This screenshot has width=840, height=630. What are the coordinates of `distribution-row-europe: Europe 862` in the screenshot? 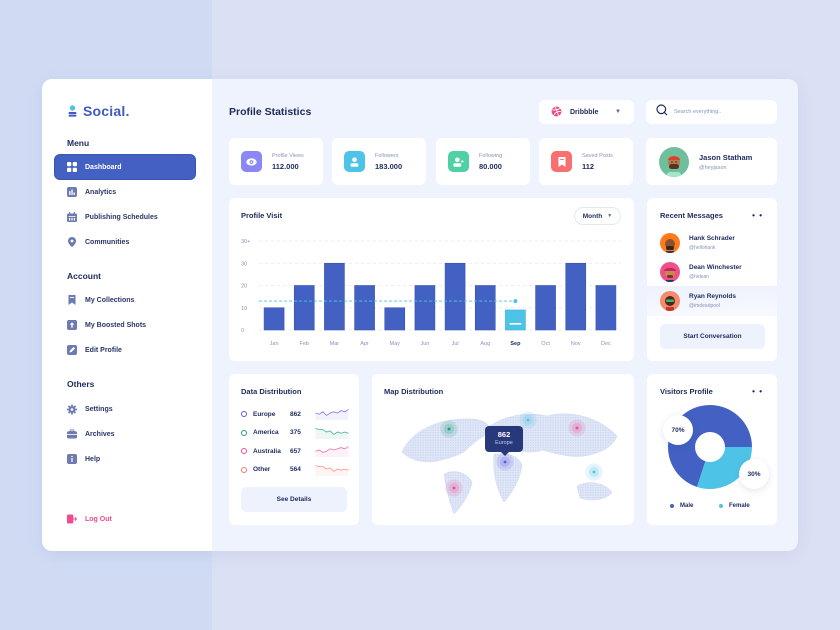 It's located at (296, 414).